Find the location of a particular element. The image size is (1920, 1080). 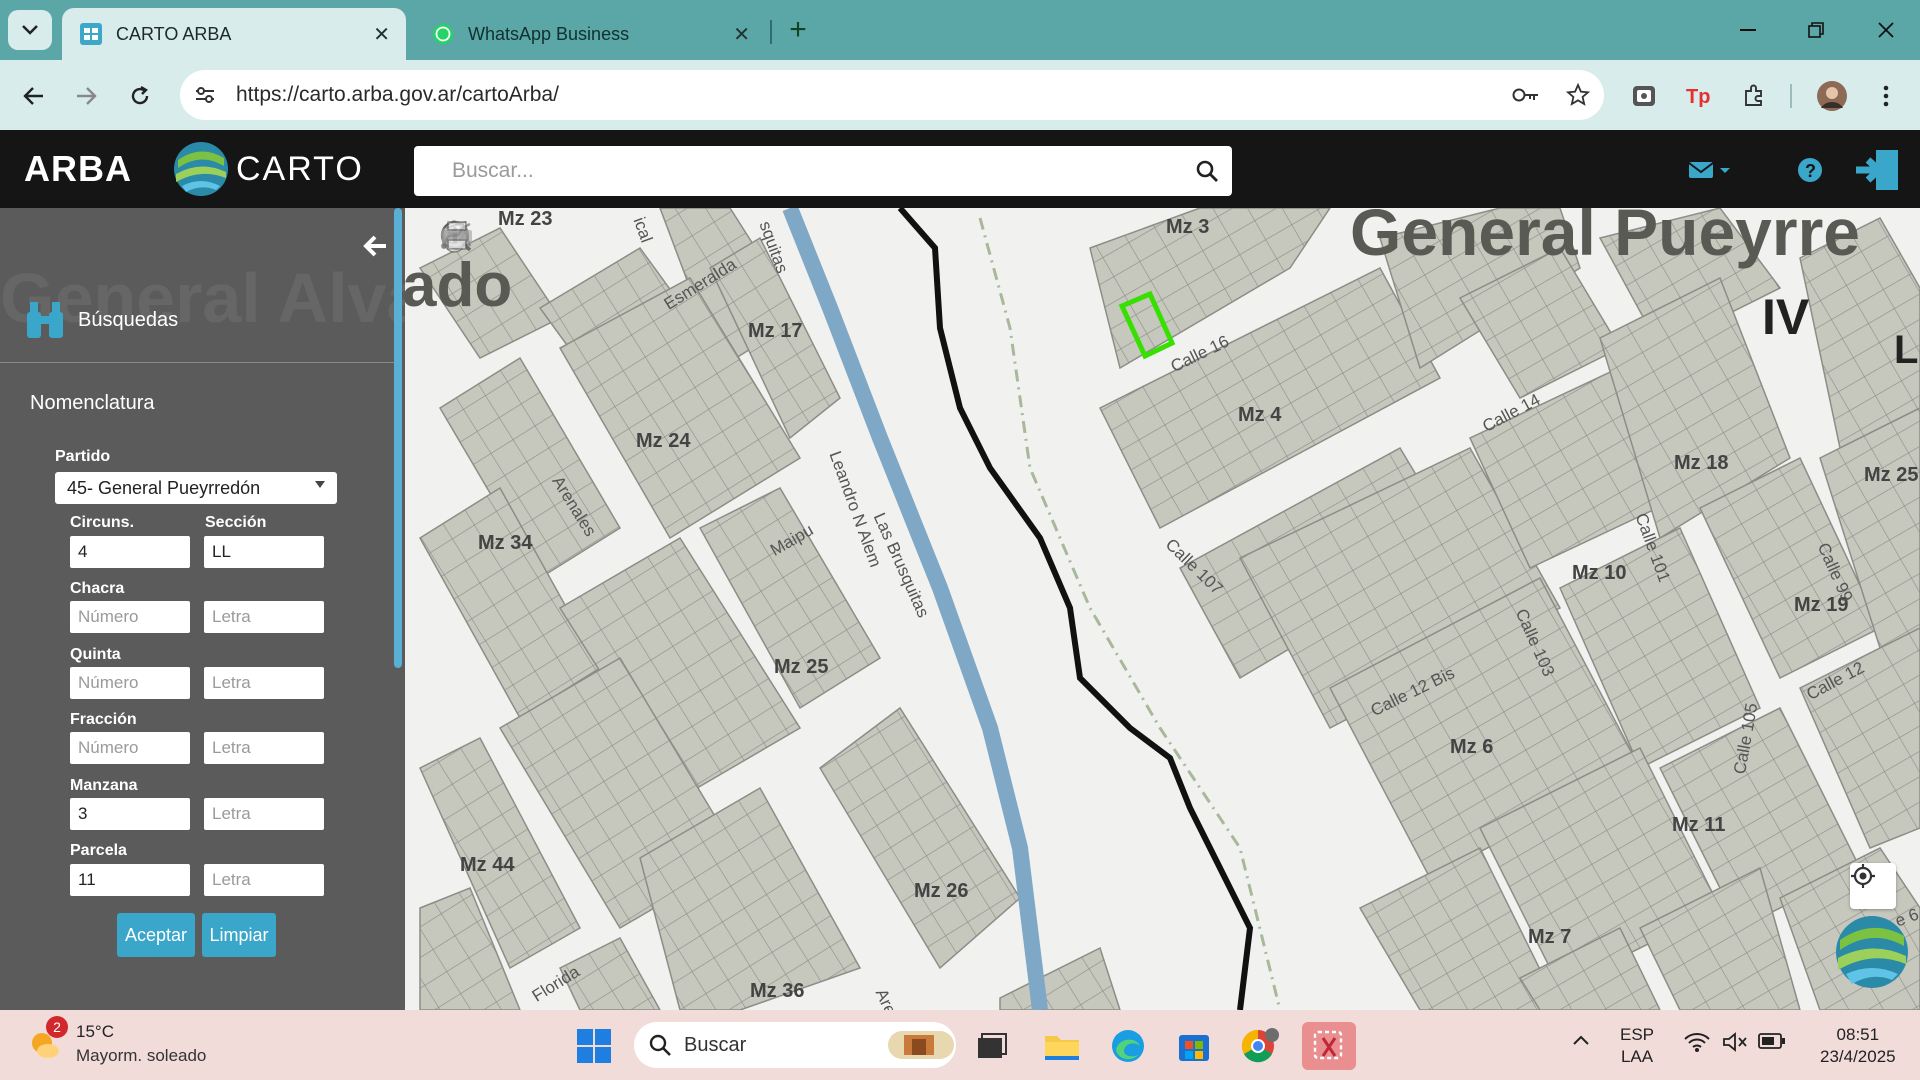

file-explorer-button is located at coordinates (1062, 1046).